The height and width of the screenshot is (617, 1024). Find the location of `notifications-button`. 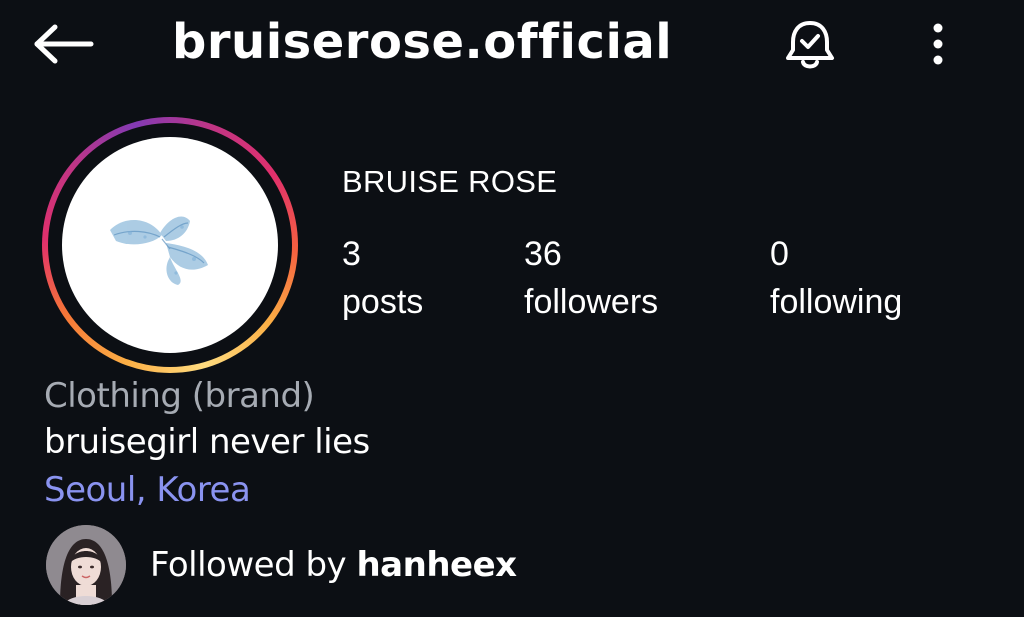

notifications-button is located at coordinates (810, 45).